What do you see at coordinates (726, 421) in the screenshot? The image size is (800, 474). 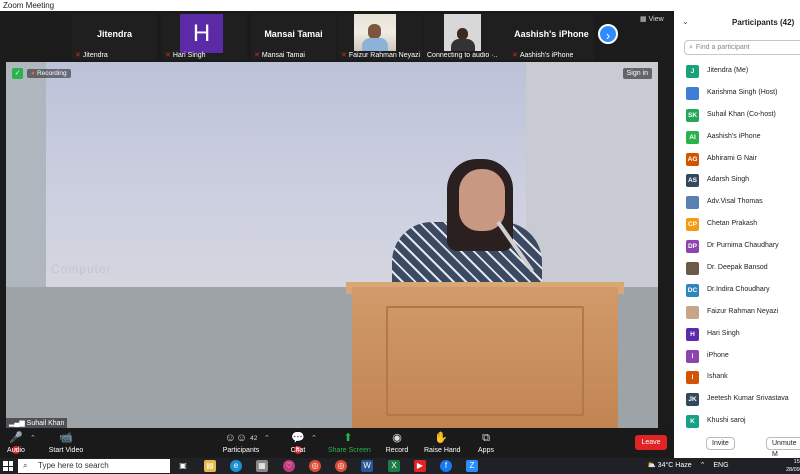 I see `participant-name: Khushi saroj` at bounding box center [726, 421].